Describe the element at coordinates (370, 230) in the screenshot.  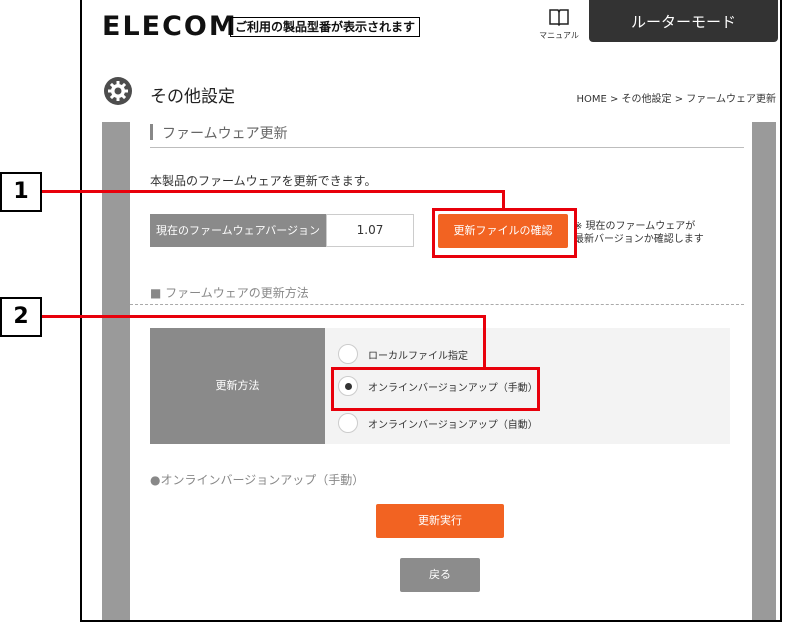
I see `firmware-version-value: 1.07` at that location.